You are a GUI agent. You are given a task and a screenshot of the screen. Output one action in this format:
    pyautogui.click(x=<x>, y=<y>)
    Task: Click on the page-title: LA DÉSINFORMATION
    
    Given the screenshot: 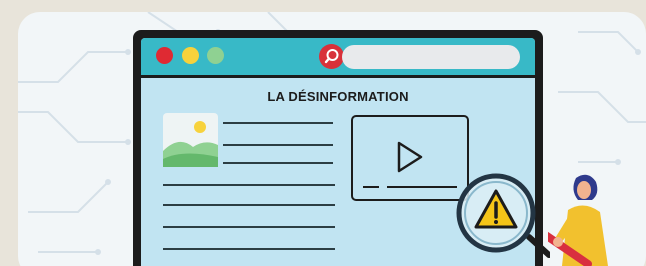 What is the action you would take?
    pyautogui.click(x=338, y=96)
    